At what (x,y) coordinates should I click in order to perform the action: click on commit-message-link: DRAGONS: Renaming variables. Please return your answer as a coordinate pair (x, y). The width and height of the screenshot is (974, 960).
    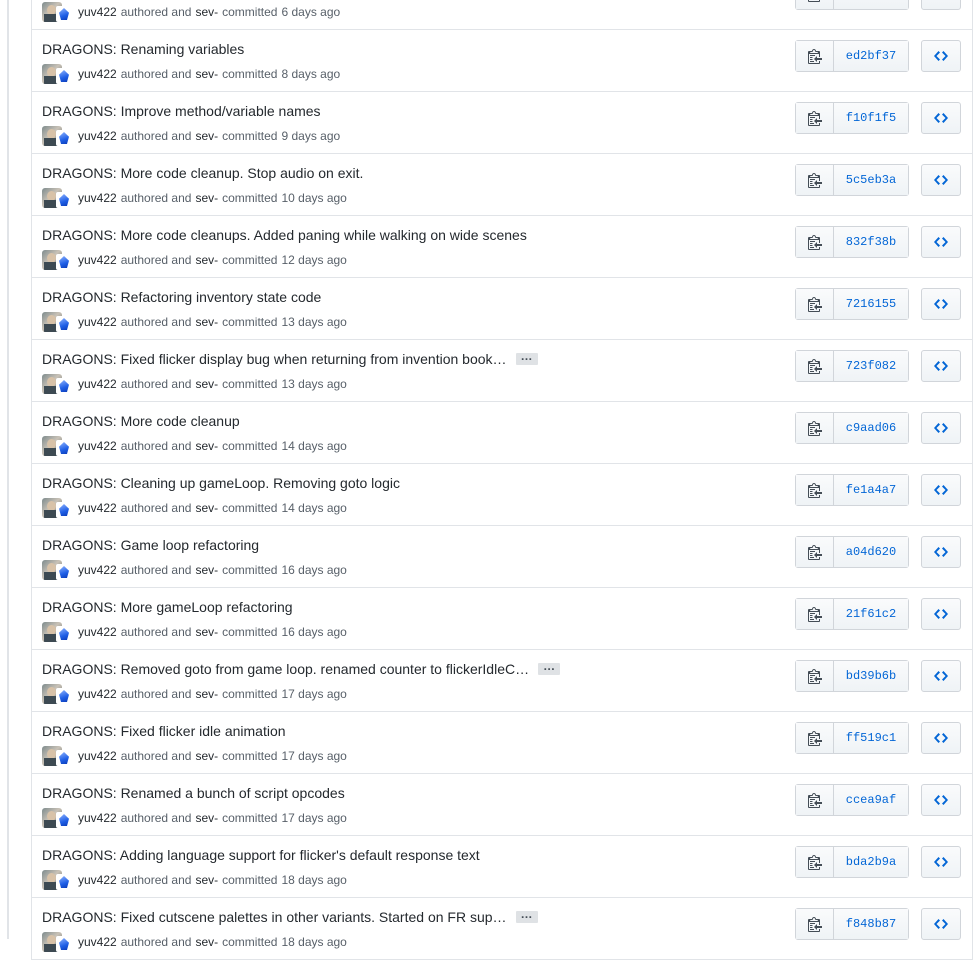
    Looking at the image, I should click on (143, 49).